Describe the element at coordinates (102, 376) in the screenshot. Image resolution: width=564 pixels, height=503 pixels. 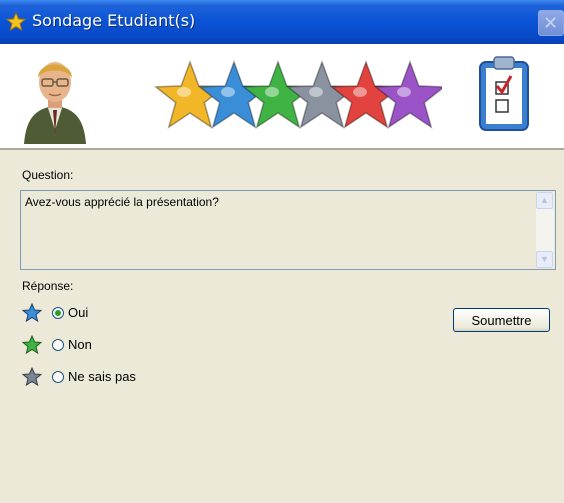
I see `option-label: Ne sais pas` at that location.